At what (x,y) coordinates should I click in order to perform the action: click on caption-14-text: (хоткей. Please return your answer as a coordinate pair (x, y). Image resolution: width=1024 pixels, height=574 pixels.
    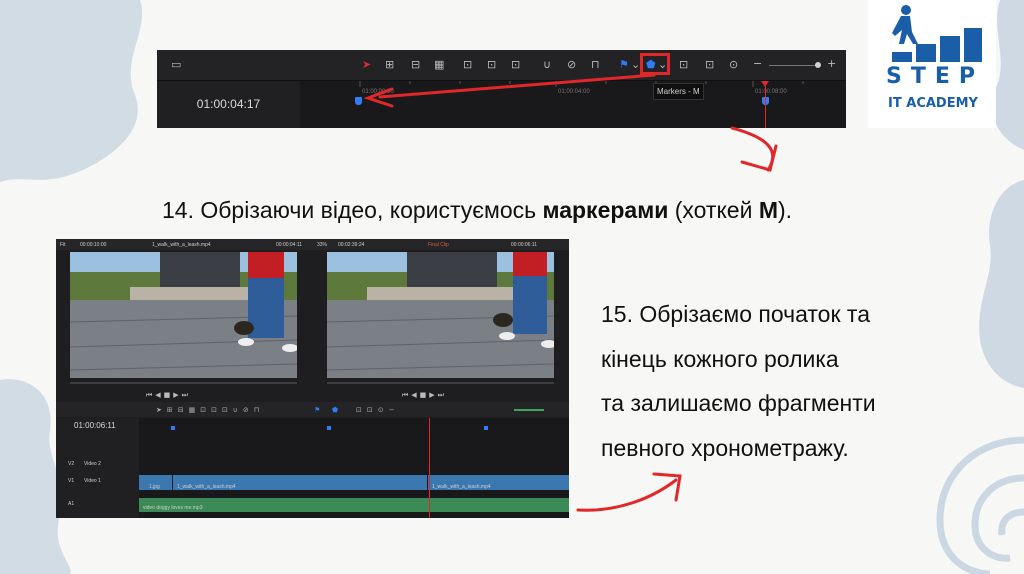
    Looking at the image, I should click on (713, 210).